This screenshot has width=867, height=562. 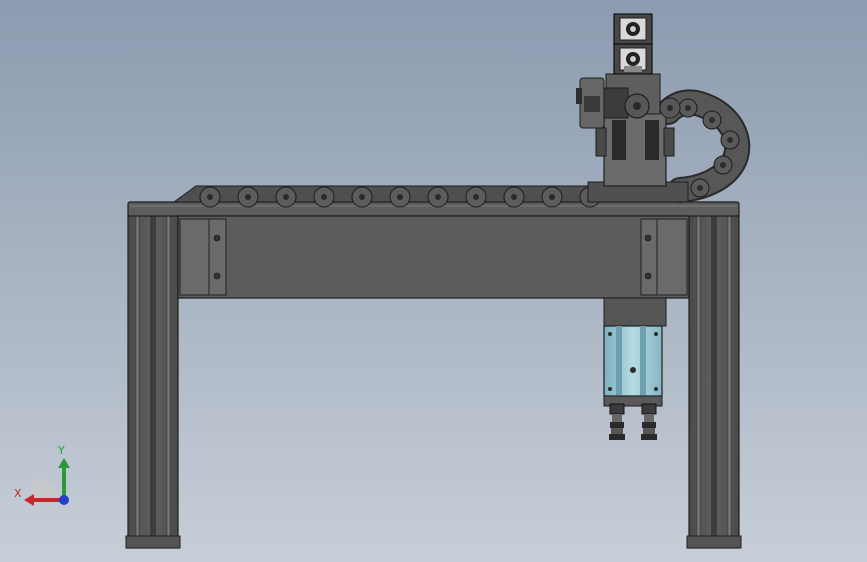 What do you see at coordinates (153, 381) in the screenshot?
I see `left-leg` at bounding box center [153, 381].